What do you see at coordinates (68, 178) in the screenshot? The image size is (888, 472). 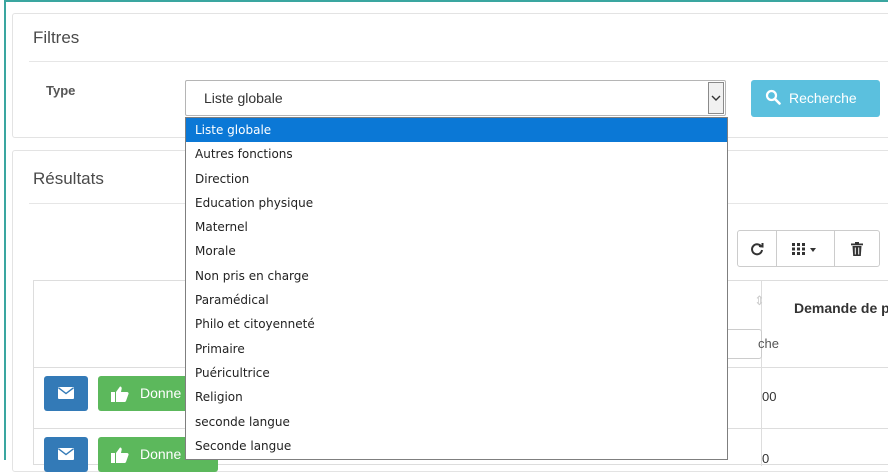 I see `results-title: Résultats` at bounding box center [68, 178].